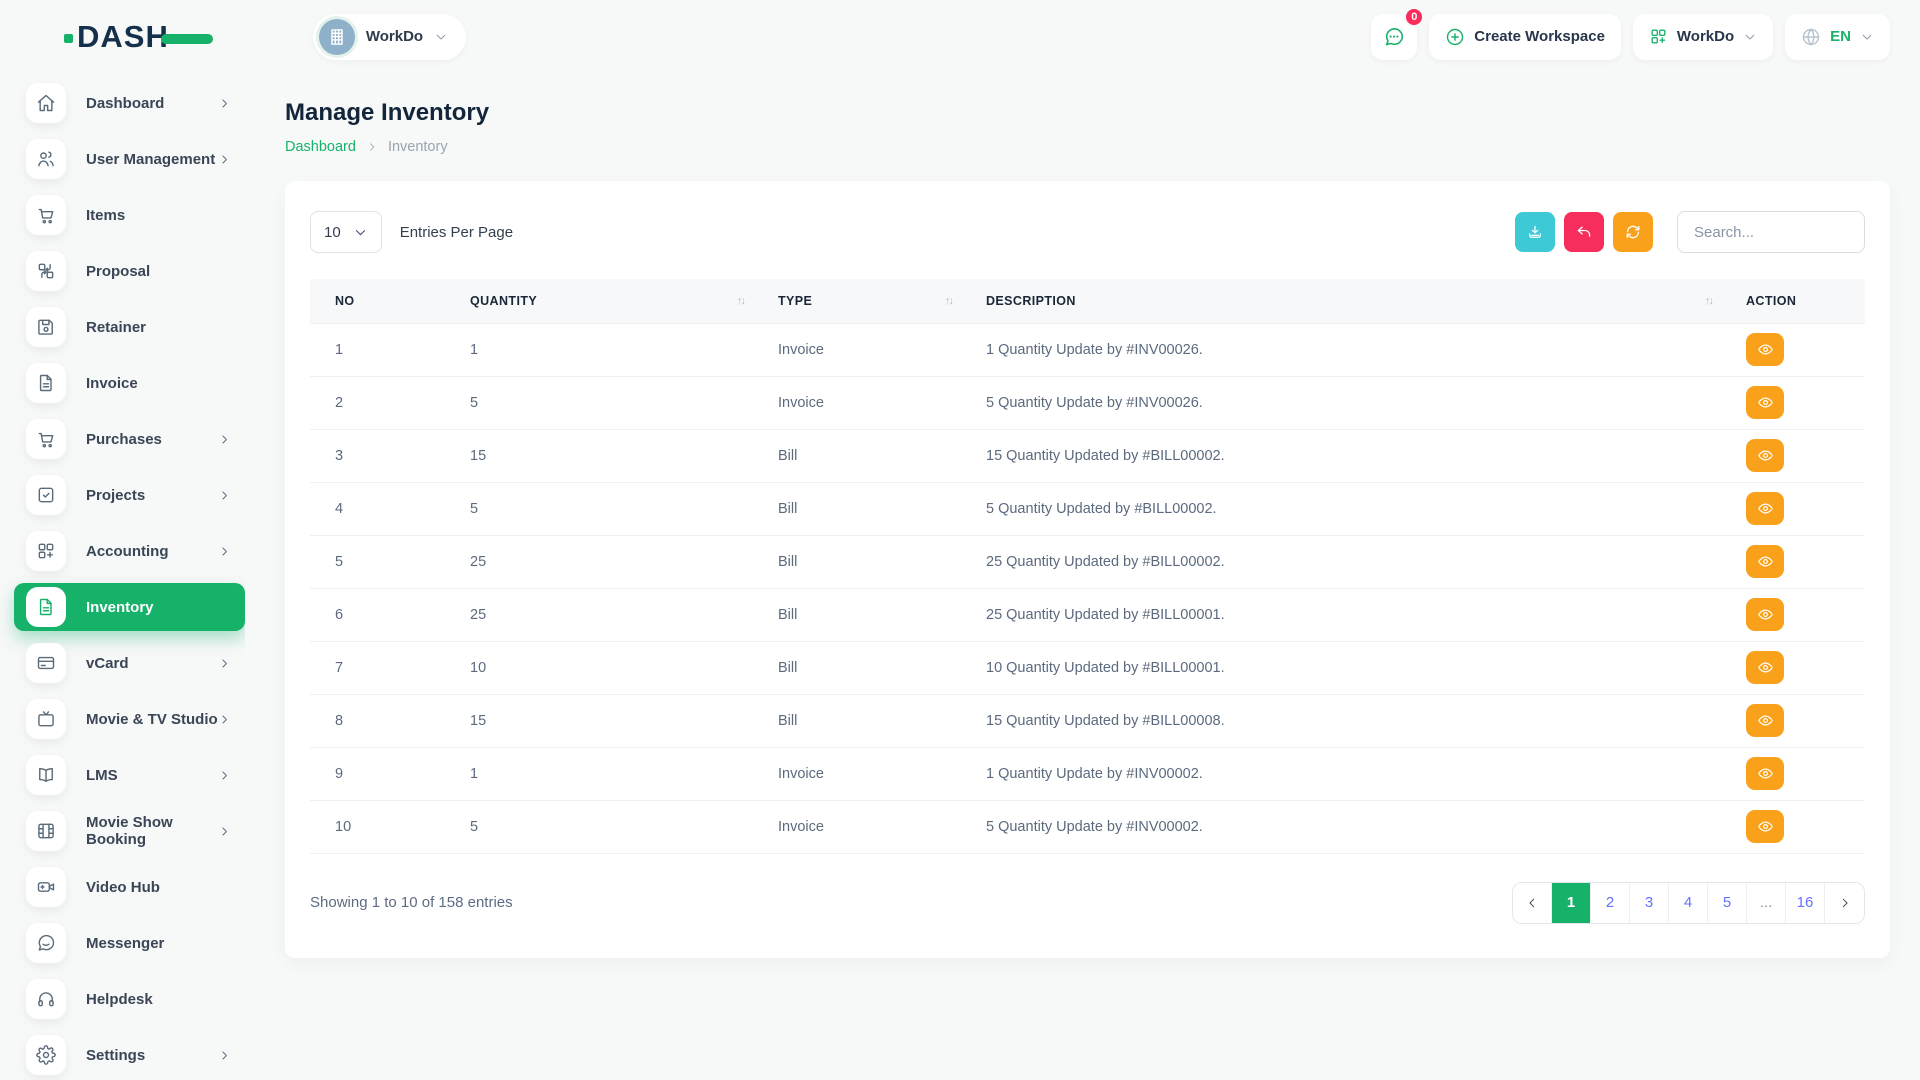 This screenshot has width=1920, height=1080. I want to click on sidebar-item-video-hub: Video Hub, so click(129, 887).